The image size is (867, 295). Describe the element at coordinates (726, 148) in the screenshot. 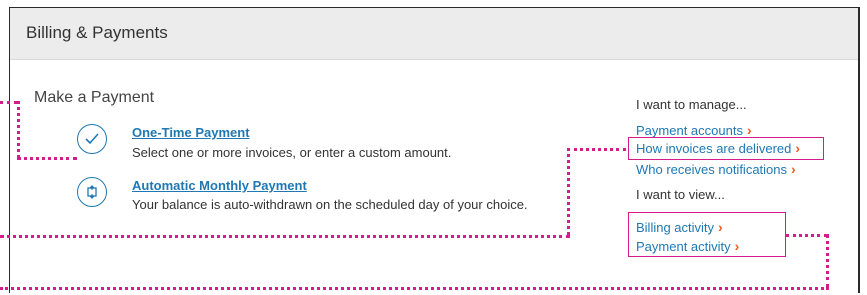

I see `highlight-box-invoices` at that location.